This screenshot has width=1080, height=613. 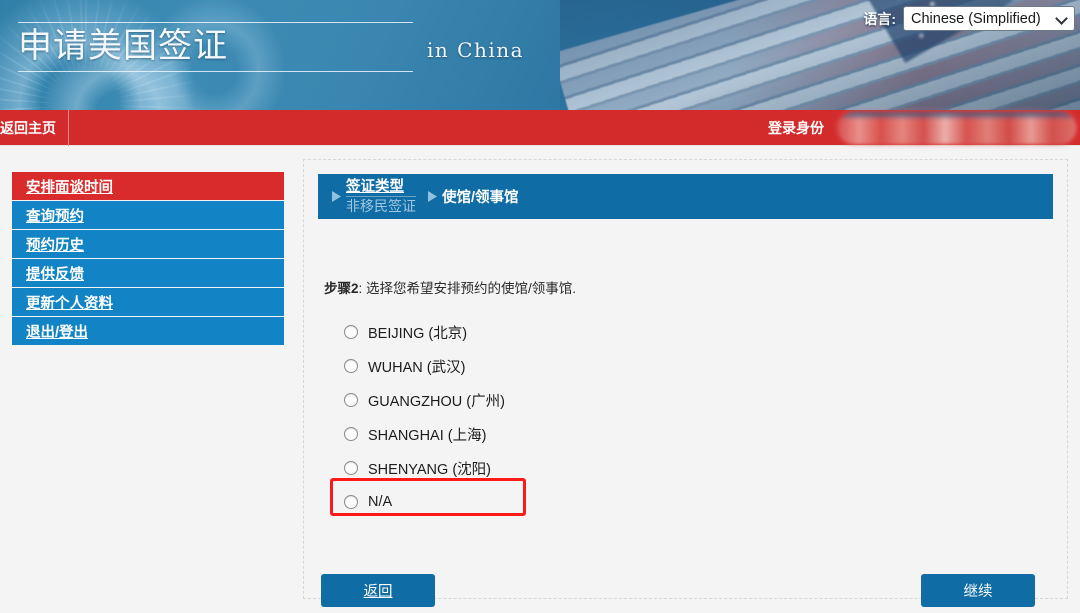 I want to click on breadcrumb-step-value: 非移民签证, so click(x=381, y=204).